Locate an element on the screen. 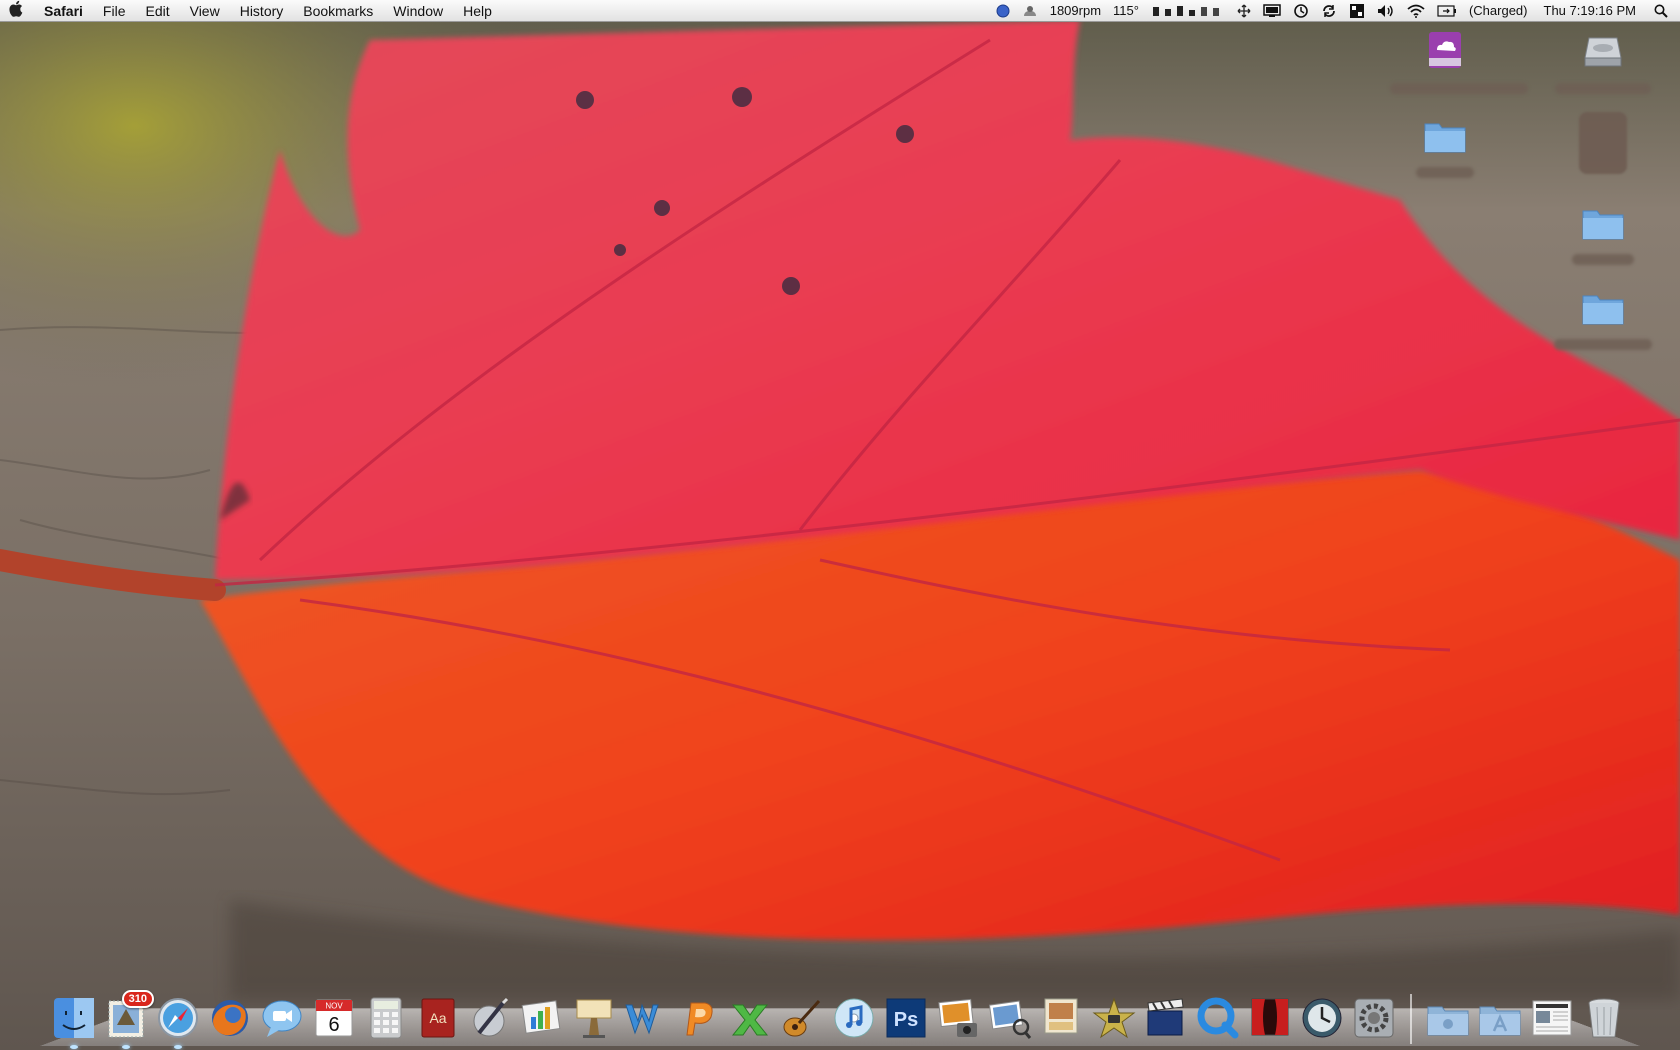 Image resolution: width=1680 pixels, height=1050 pixels. hard-drive-icon is located at coordinates (1603, 52).